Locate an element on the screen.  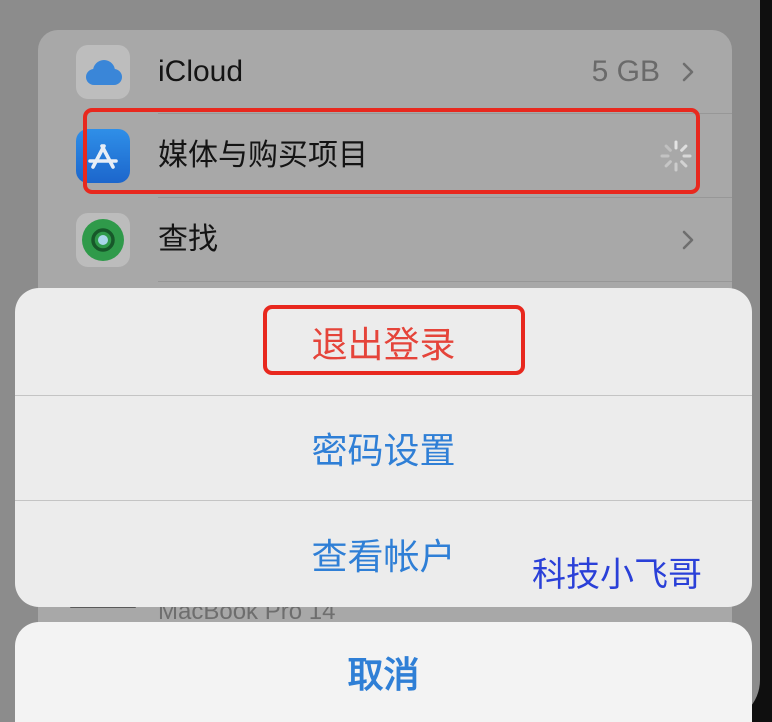
cancel-label: 取消 is located at coordinates (383, 674).